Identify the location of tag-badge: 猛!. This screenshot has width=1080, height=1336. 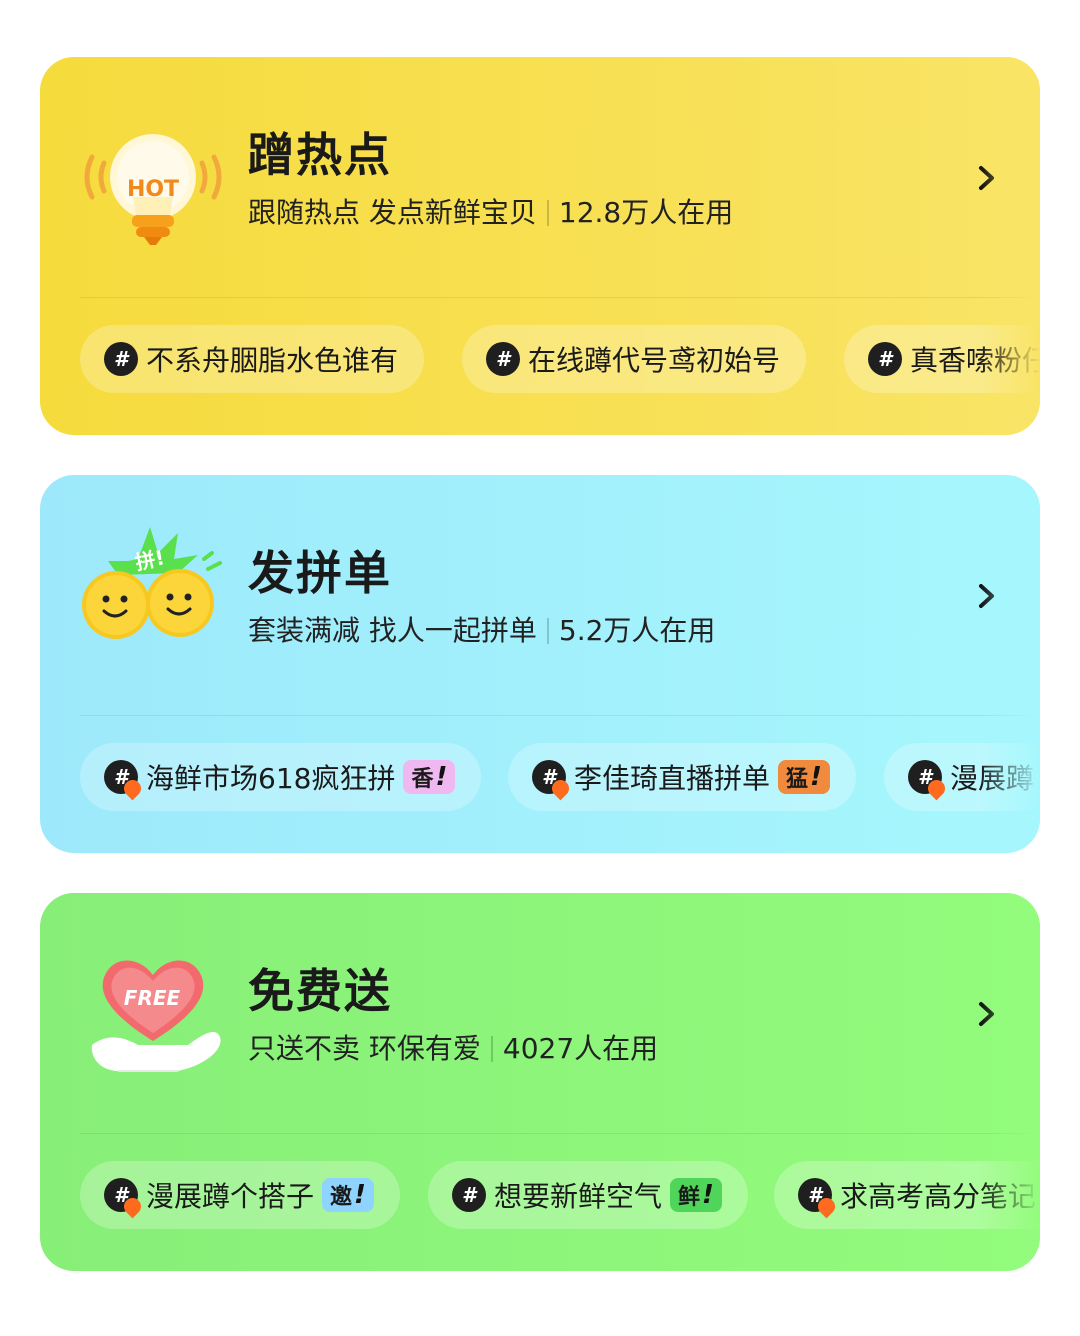
(804, 777).